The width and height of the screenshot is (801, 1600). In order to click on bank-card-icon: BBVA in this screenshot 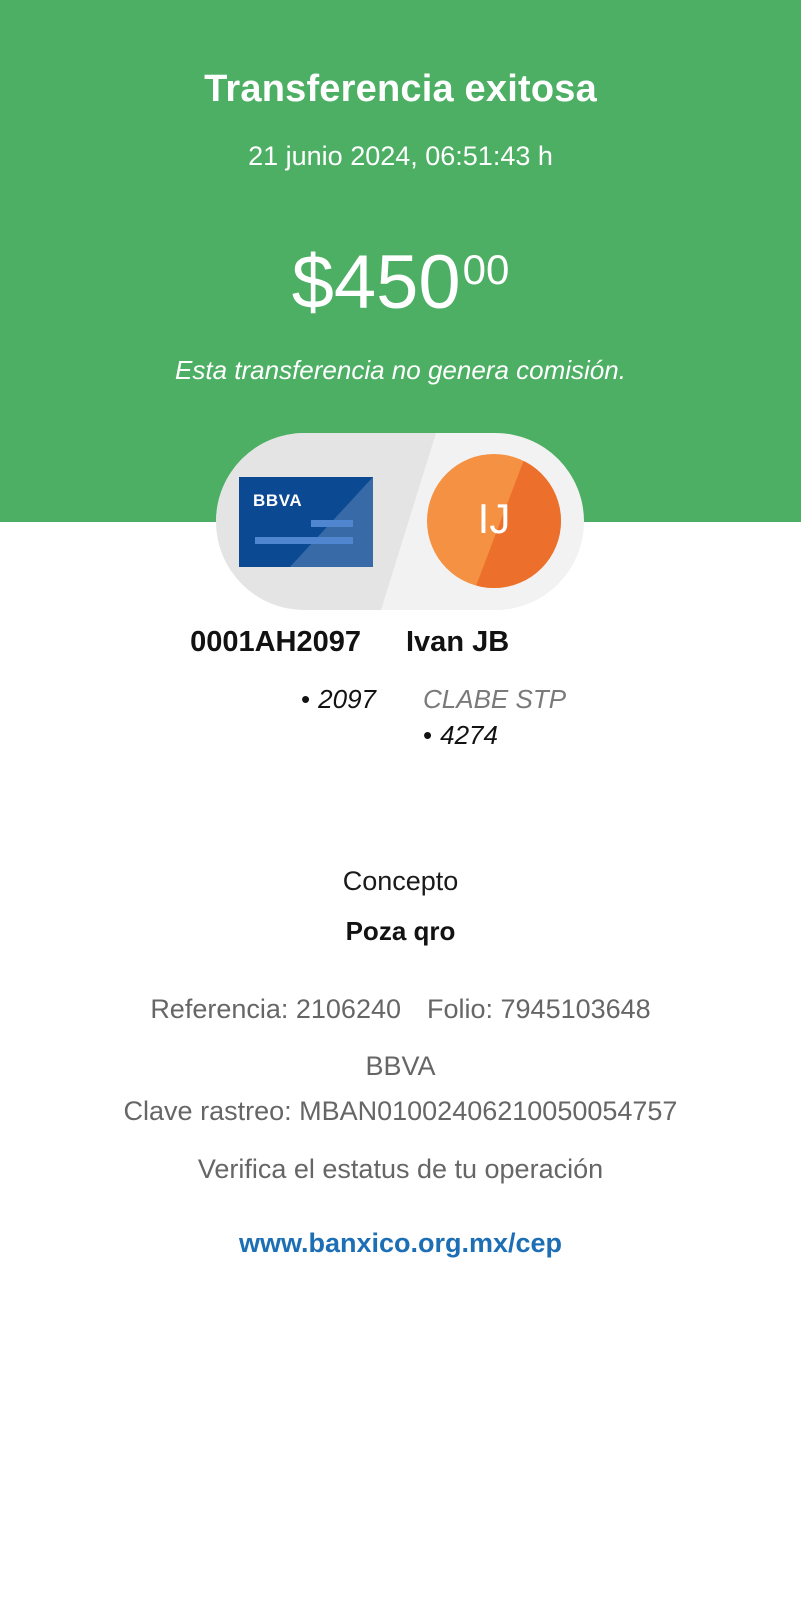, I will do `click(306, 522)`.